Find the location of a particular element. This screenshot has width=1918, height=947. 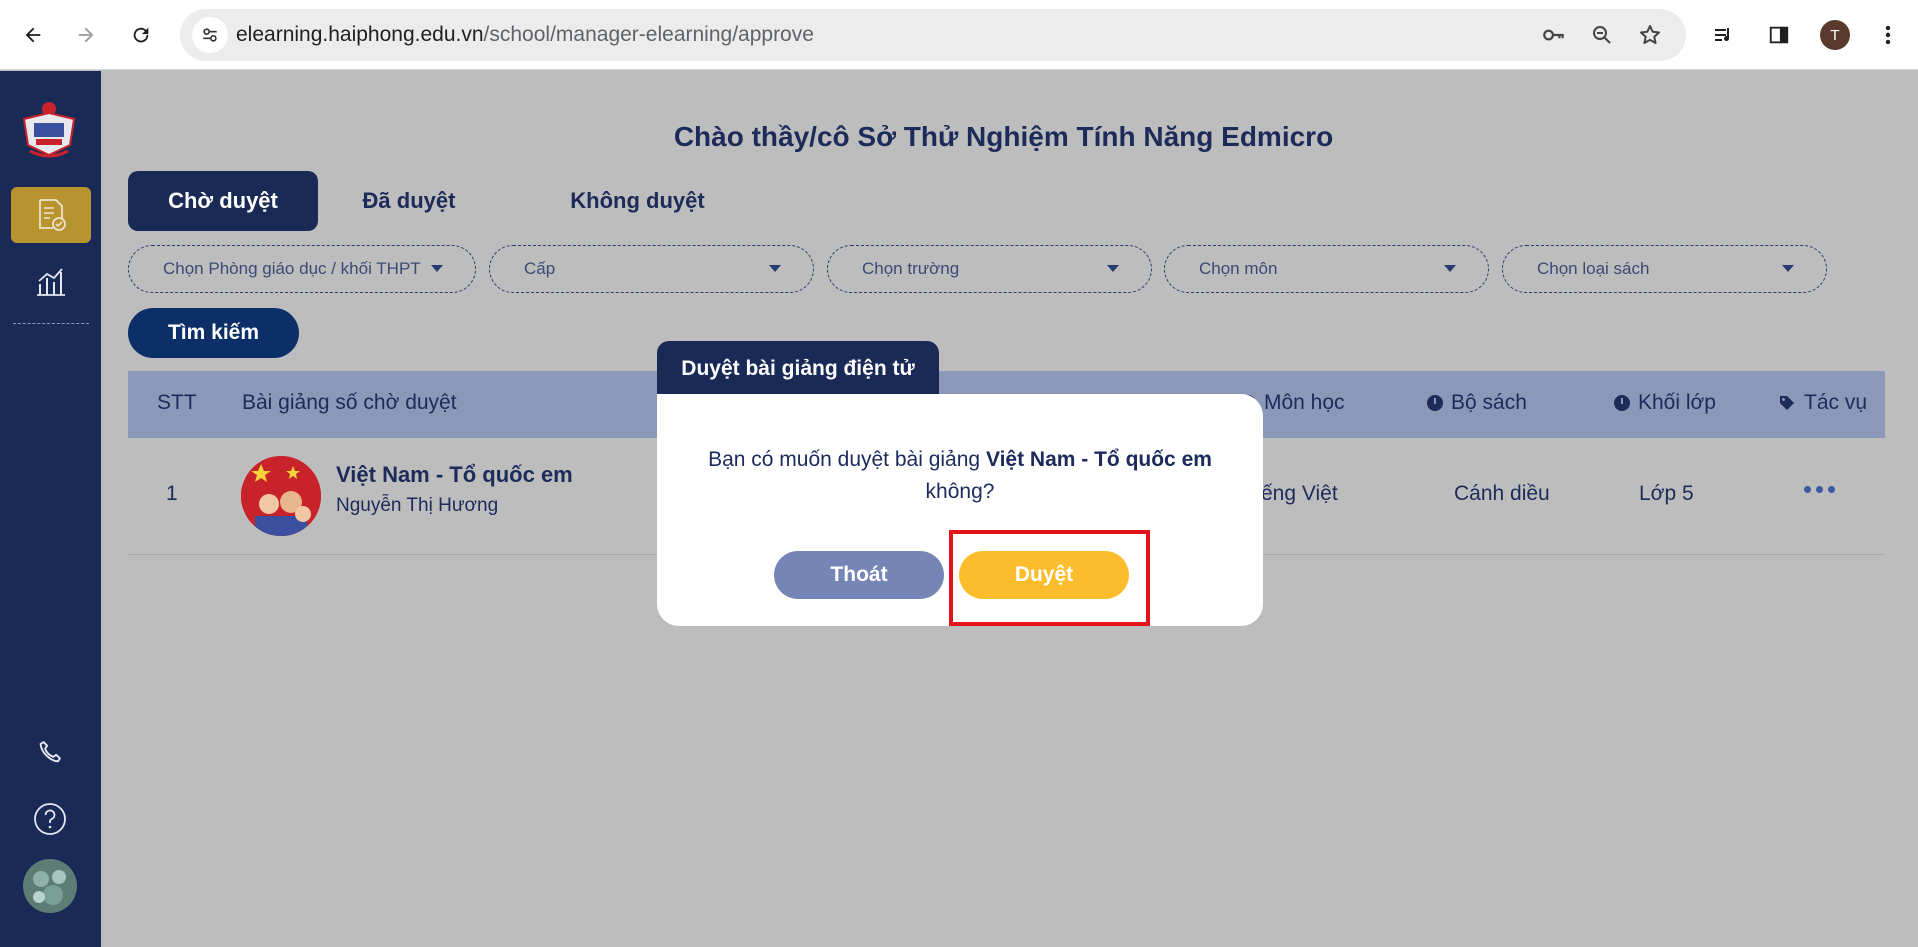

key-icon is located at coordinates (1554, 35).